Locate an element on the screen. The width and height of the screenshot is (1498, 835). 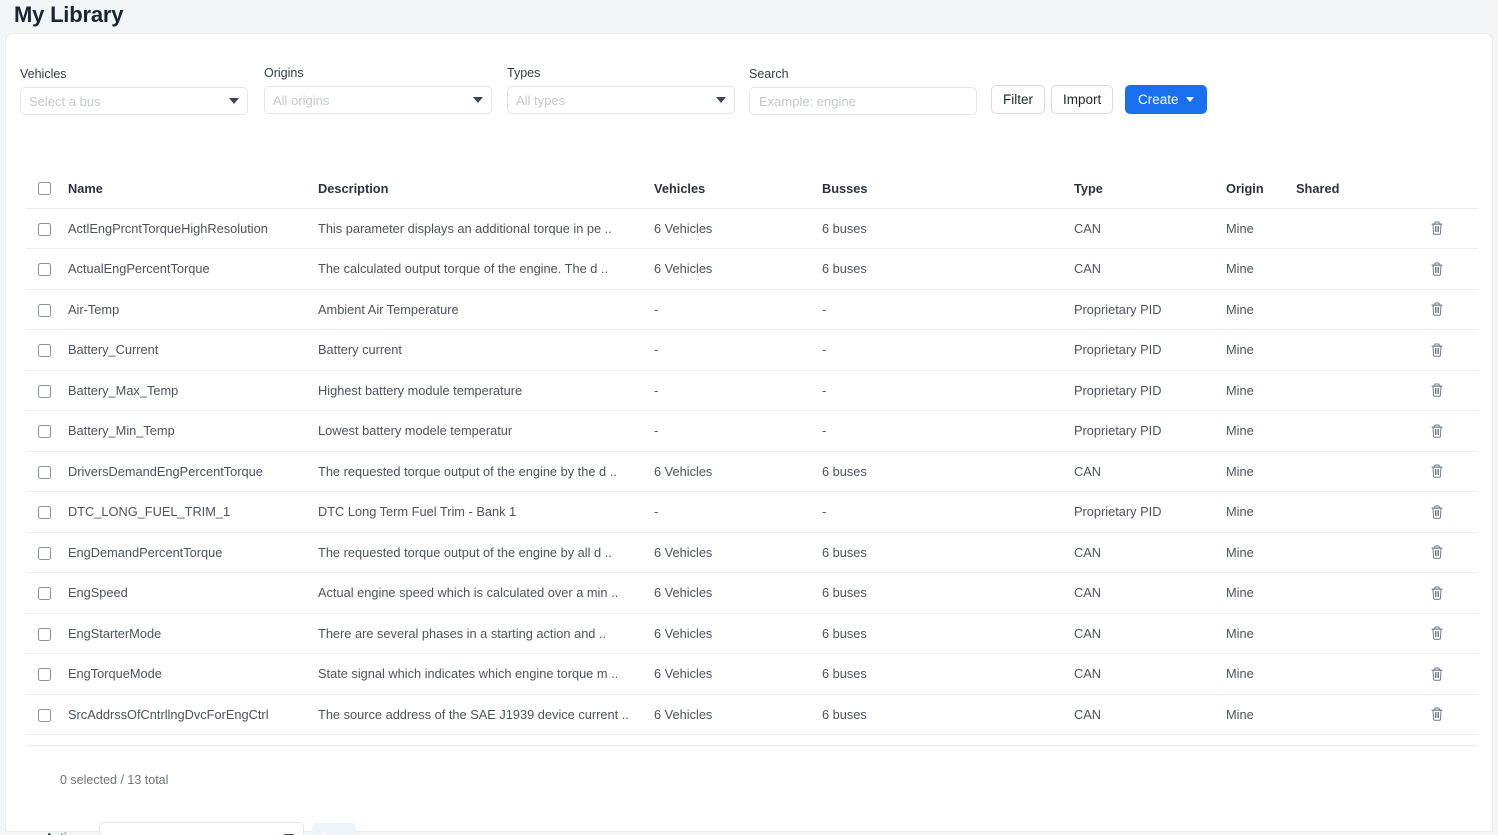
vehicles-select: Select a bus is located at coordinates (134, 101).